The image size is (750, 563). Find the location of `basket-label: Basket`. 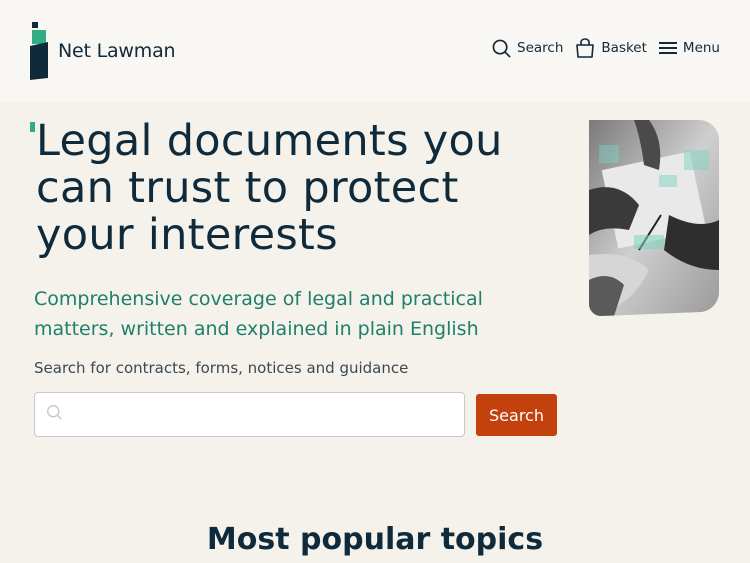

basket-label: Basket is located at coordinates (624, 48).